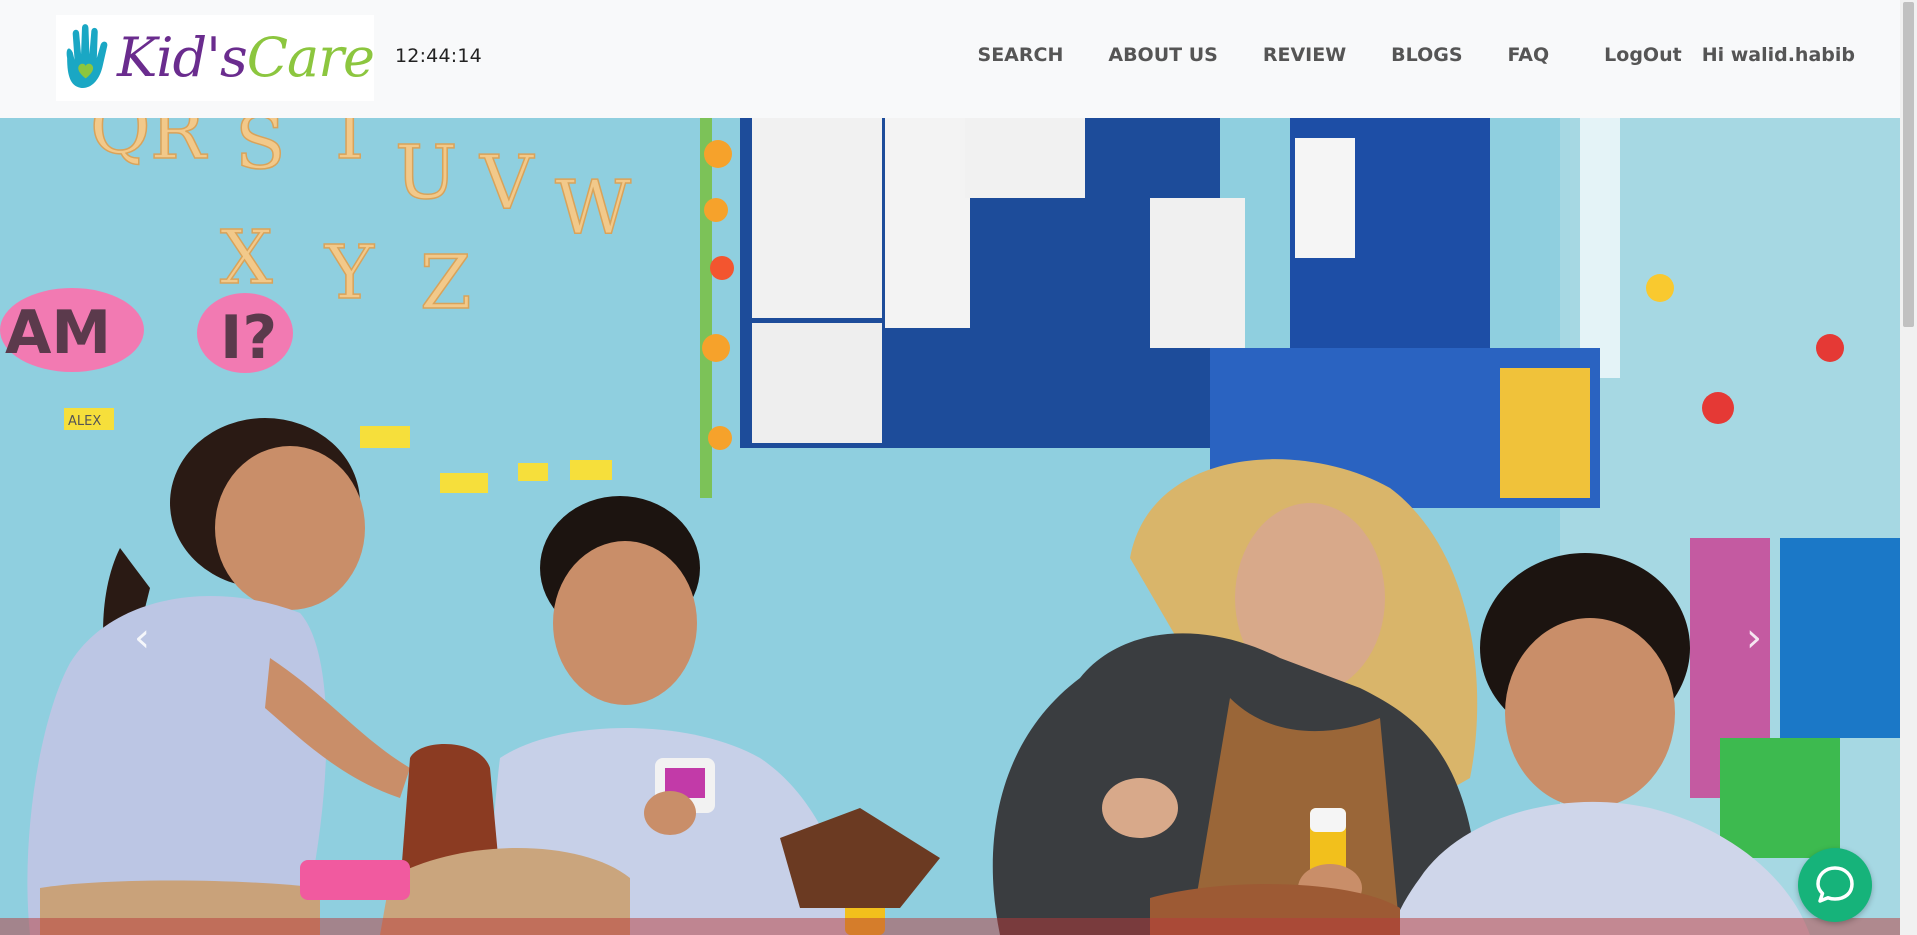  Describe the element at coordinates (182, 57) in the screenshot. I see `logo-text-kids: Kid's` at that location.